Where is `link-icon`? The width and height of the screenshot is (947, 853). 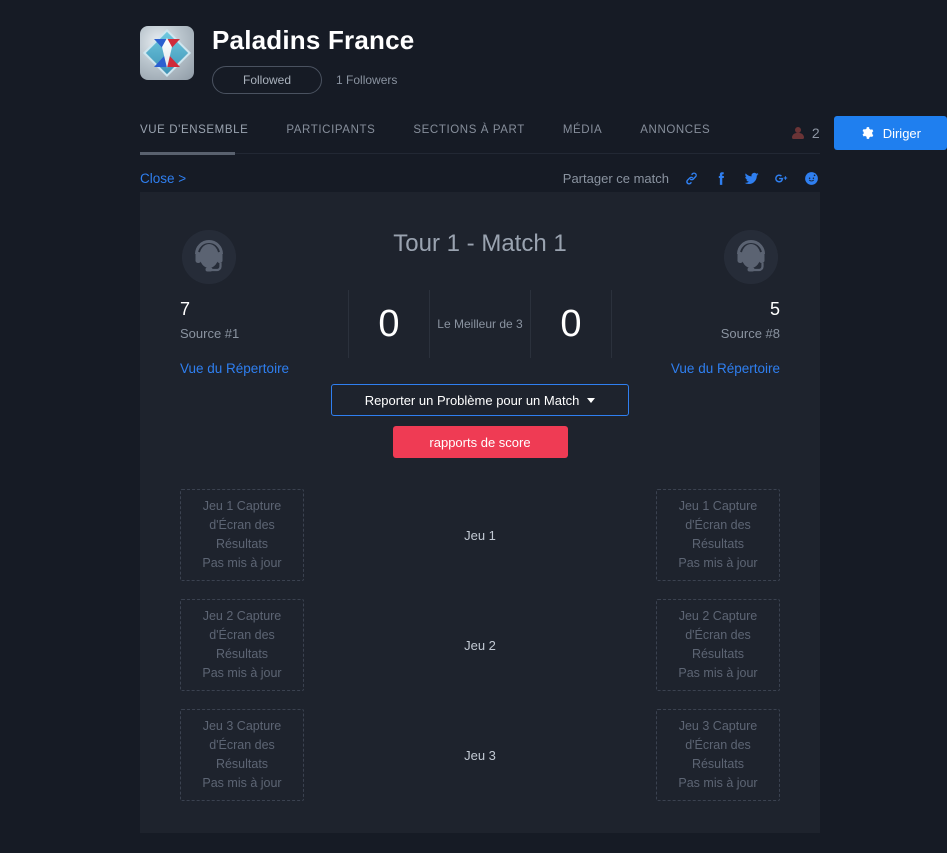
link-icon is located at coordinates (691, 178).